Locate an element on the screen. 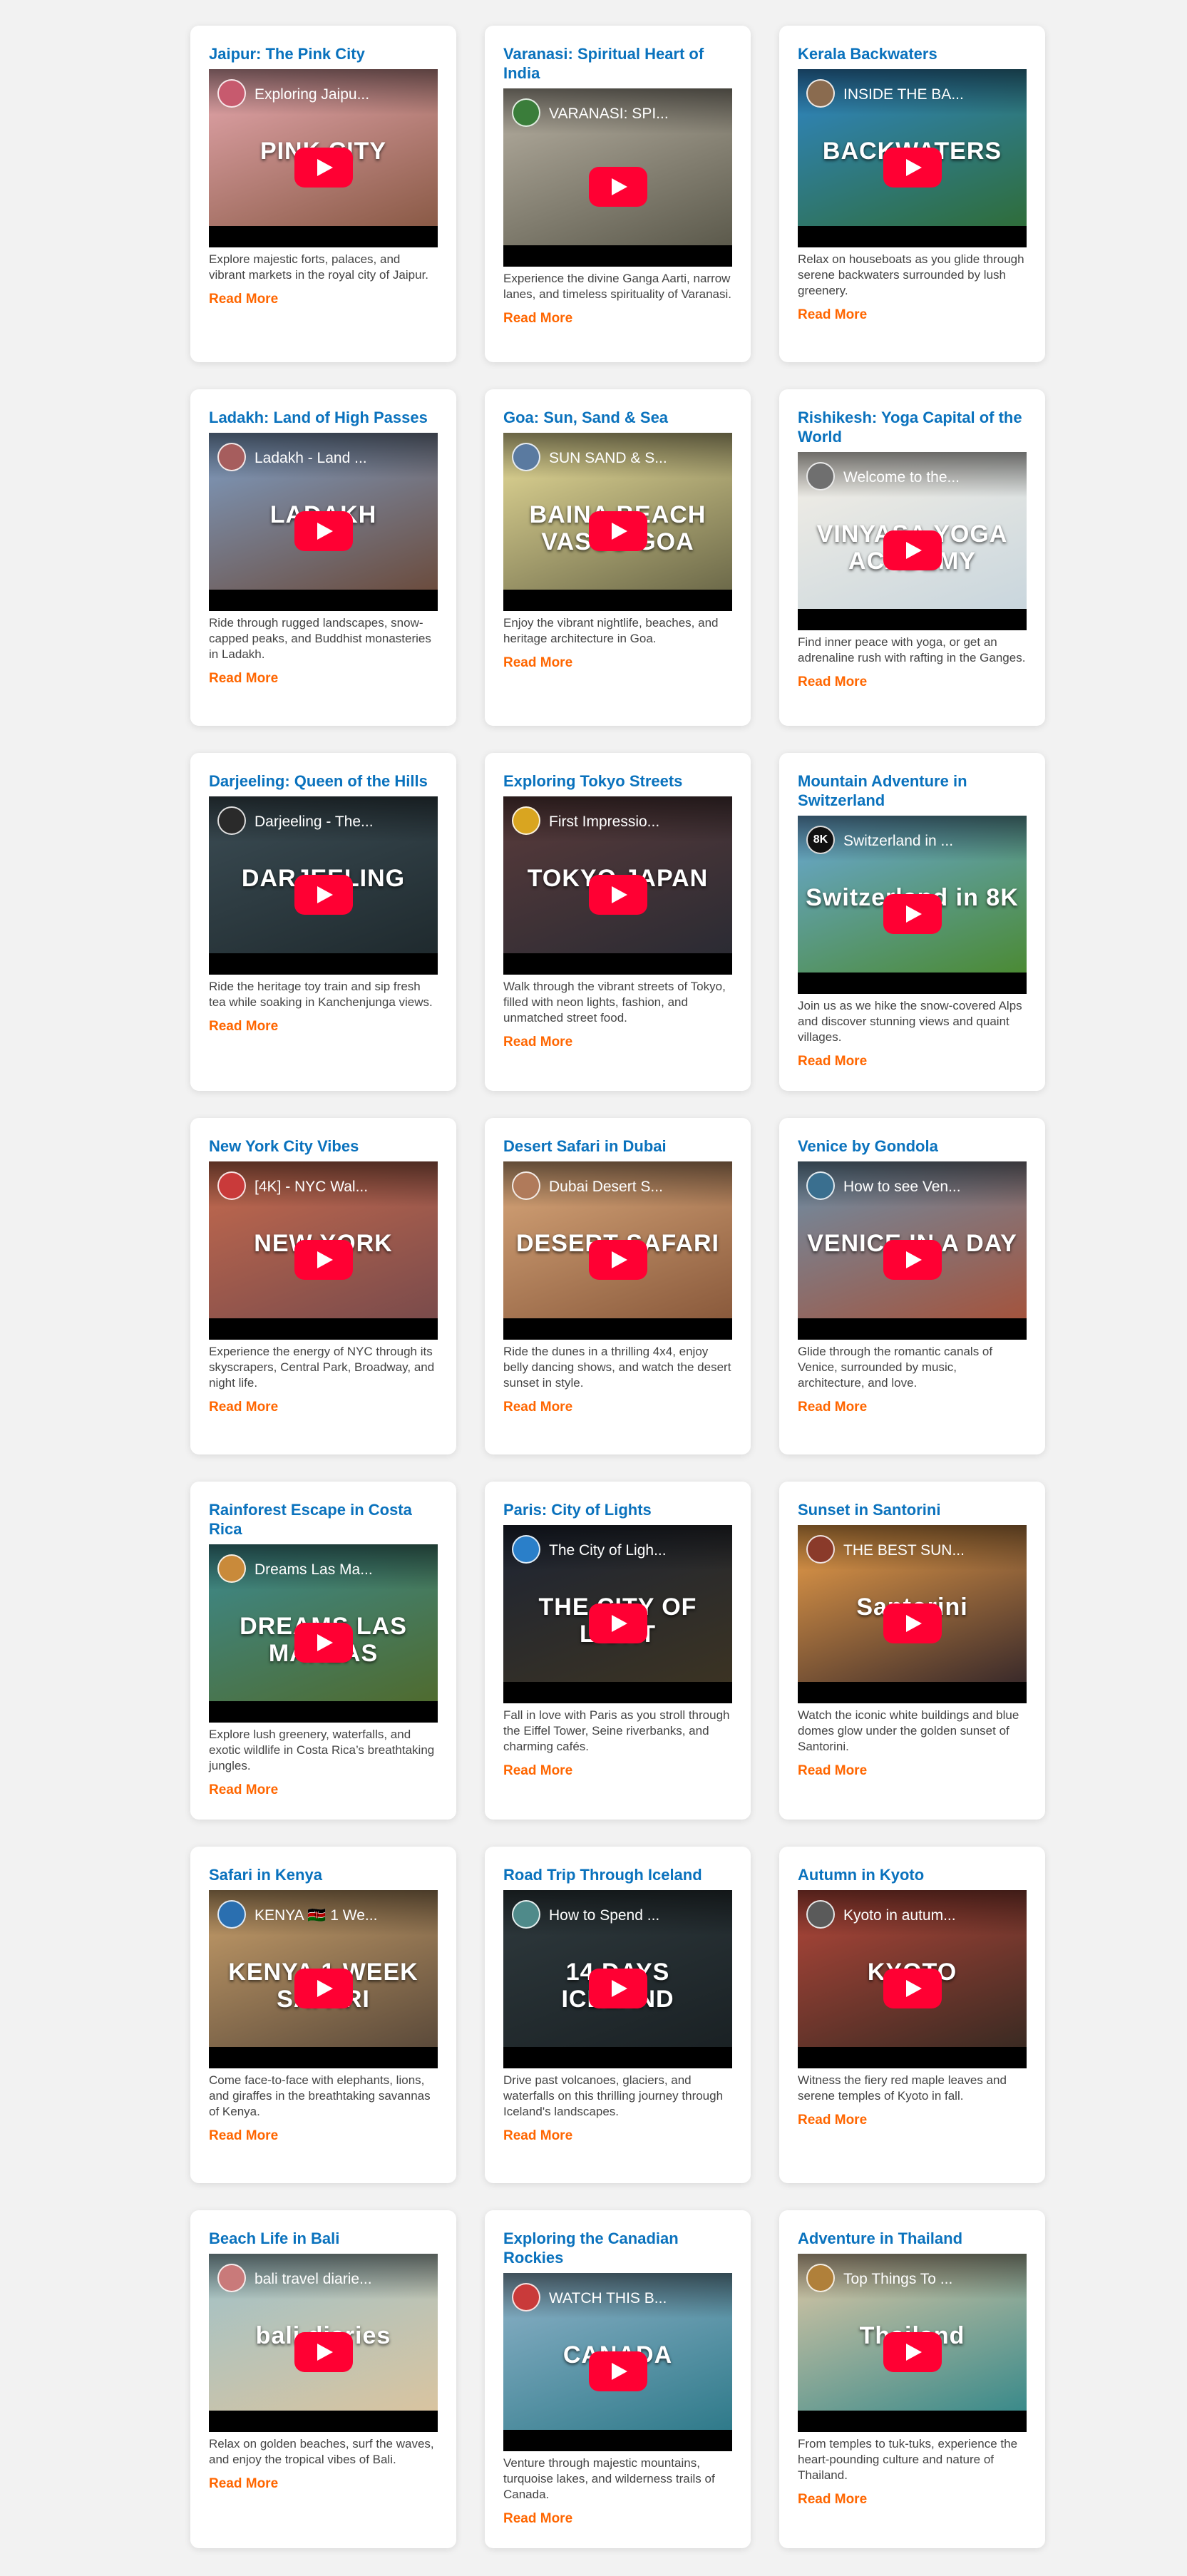  video-embed: Ladakh - Land ... LADAKH is located at coordinates (323, 522).